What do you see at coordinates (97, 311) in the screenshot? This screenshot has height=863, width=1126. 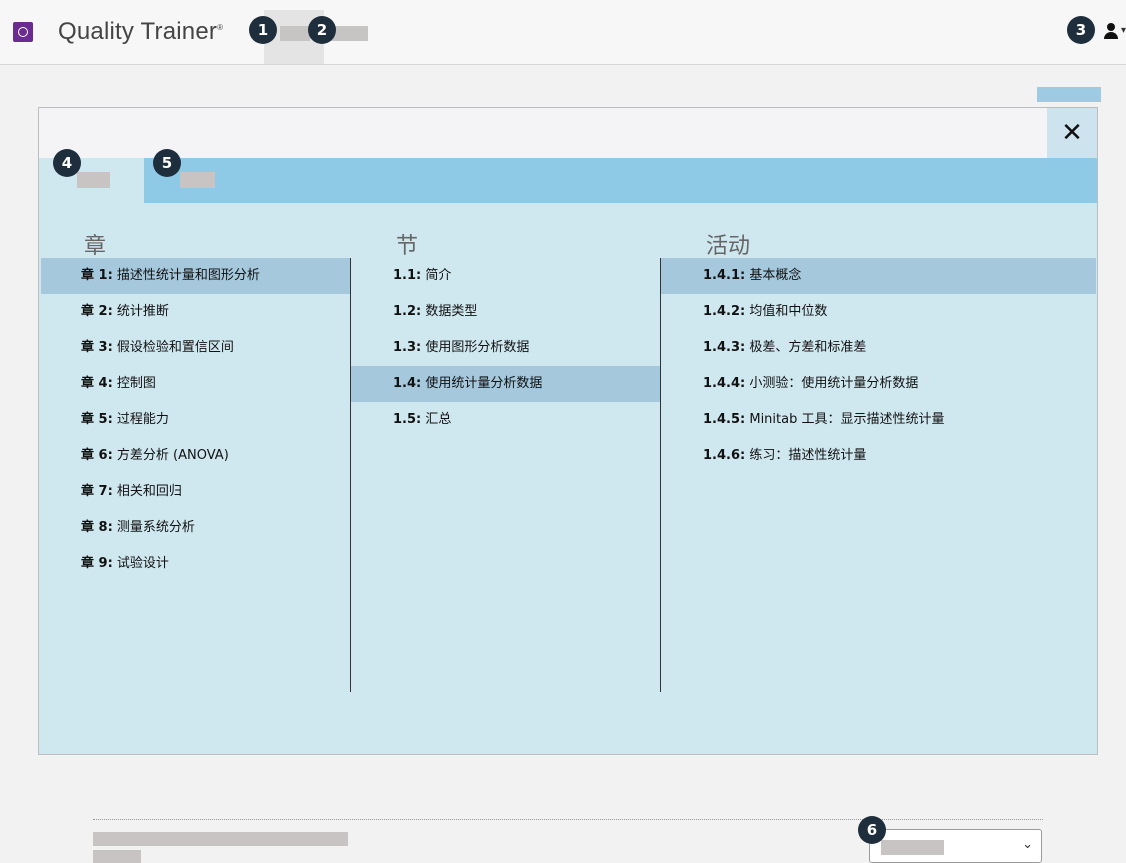 I see `chapters-item-number: 章 2:` at bounding box center [97, 311].